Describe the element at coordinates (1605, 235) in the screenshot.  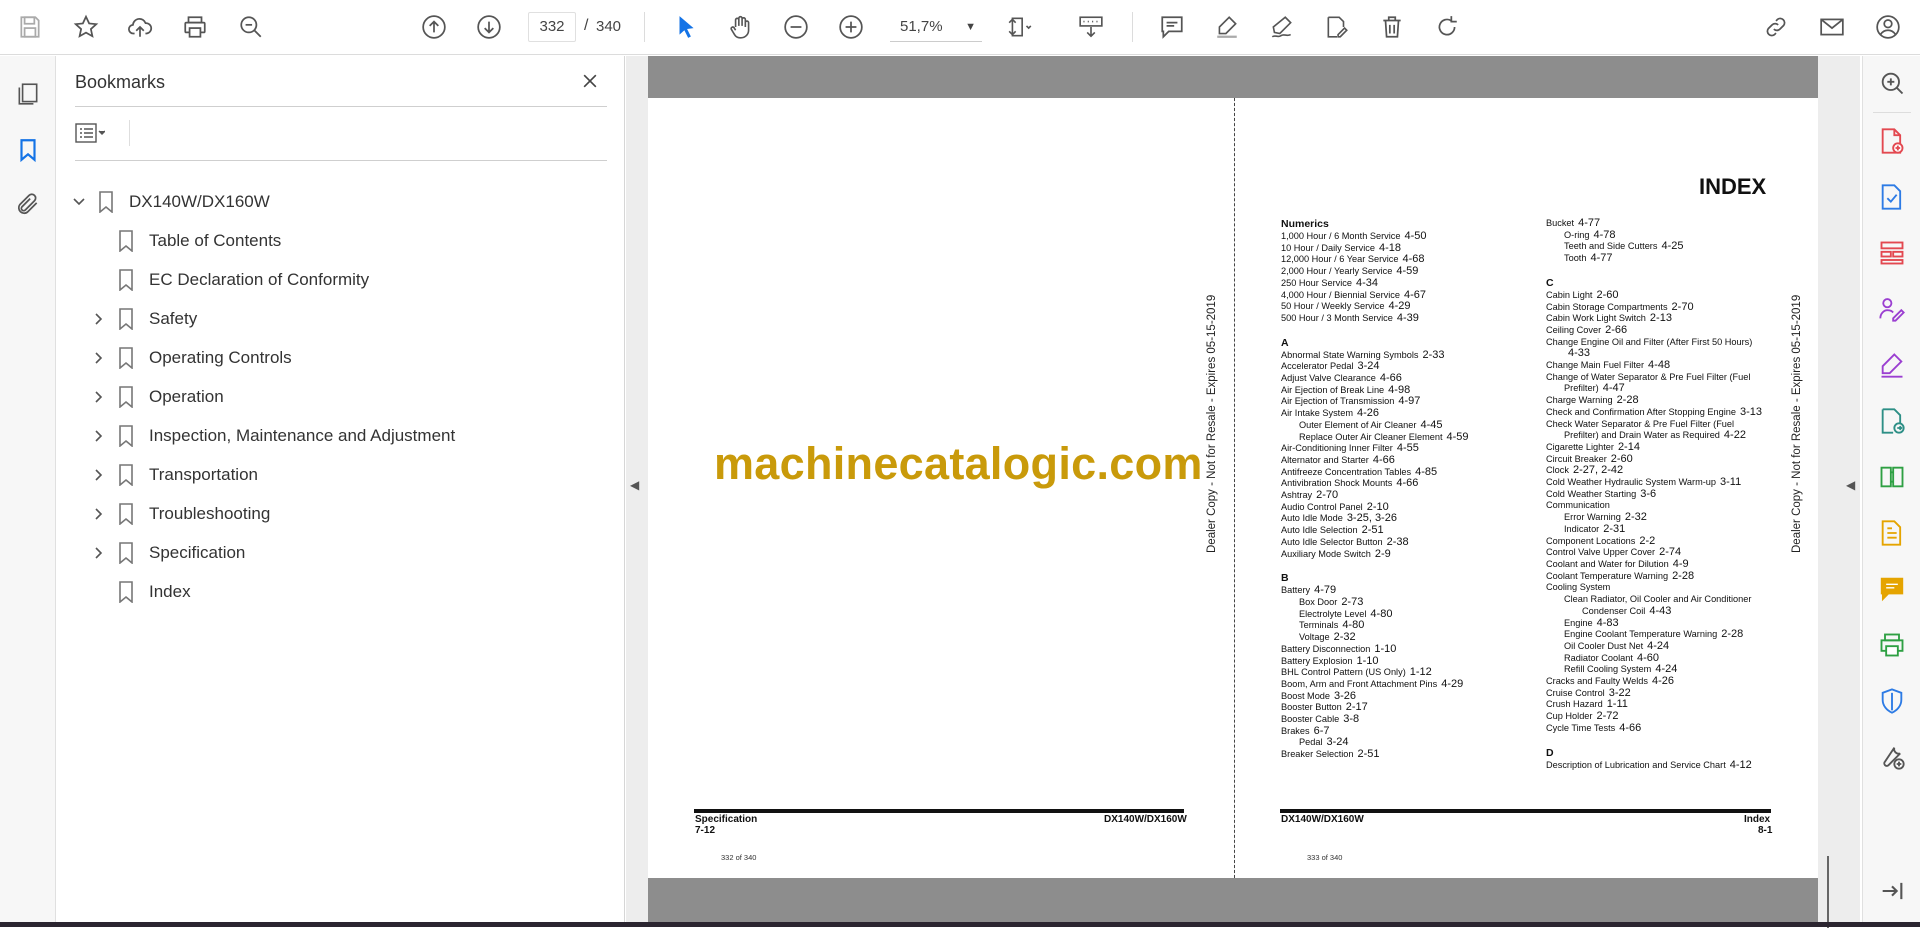
I see `index-page-ref: 4-78` at that location.